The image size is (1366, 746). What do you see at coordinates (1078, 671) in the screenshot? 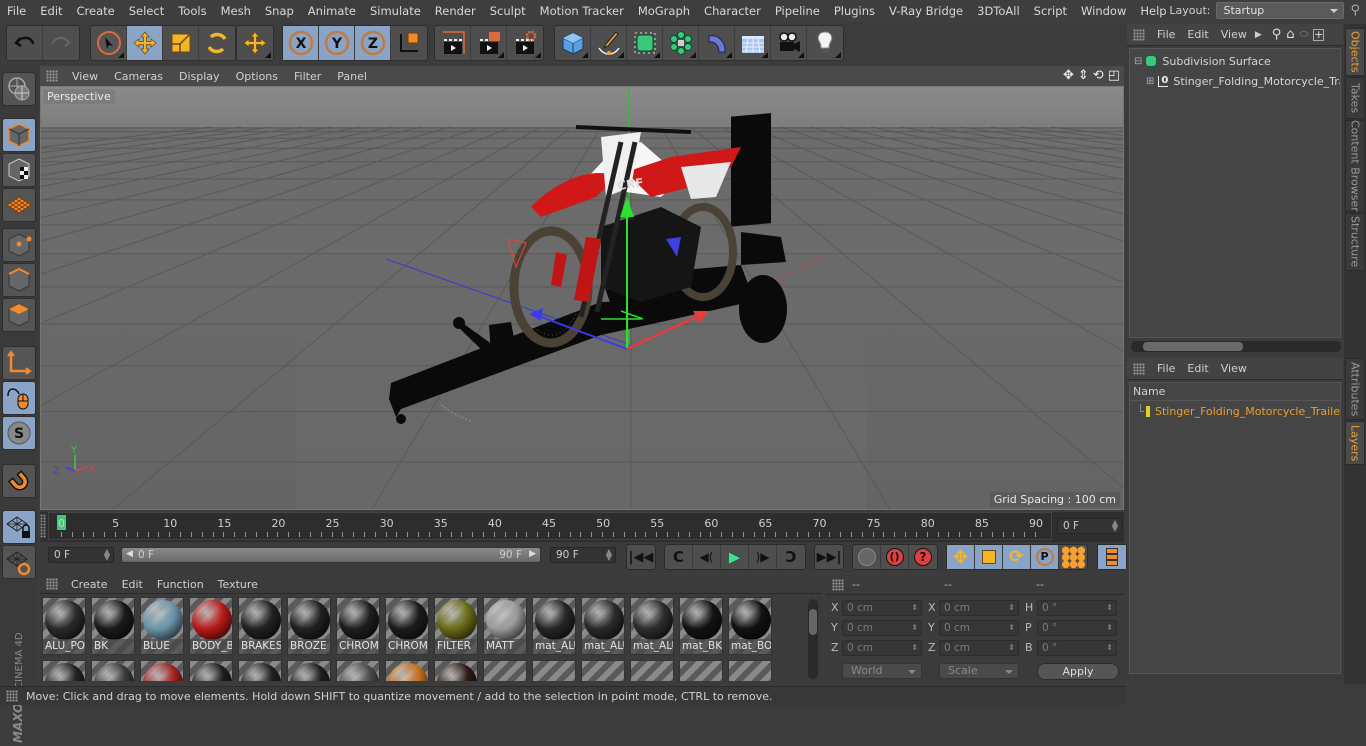
I see `apply-button: Apply` at bounding box center [1078, 671].